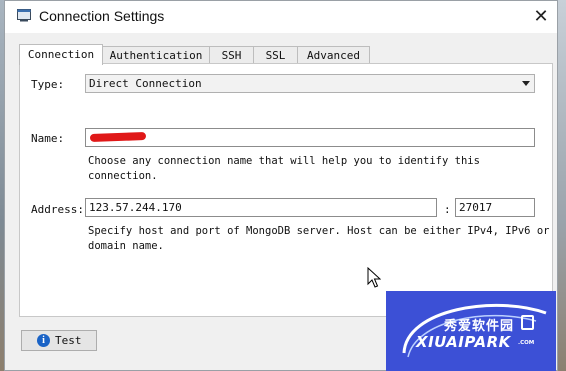 Image resolution: width=566 pixels, height=371 pixels. I want to click on test-button: i Test, so click(59, 340).